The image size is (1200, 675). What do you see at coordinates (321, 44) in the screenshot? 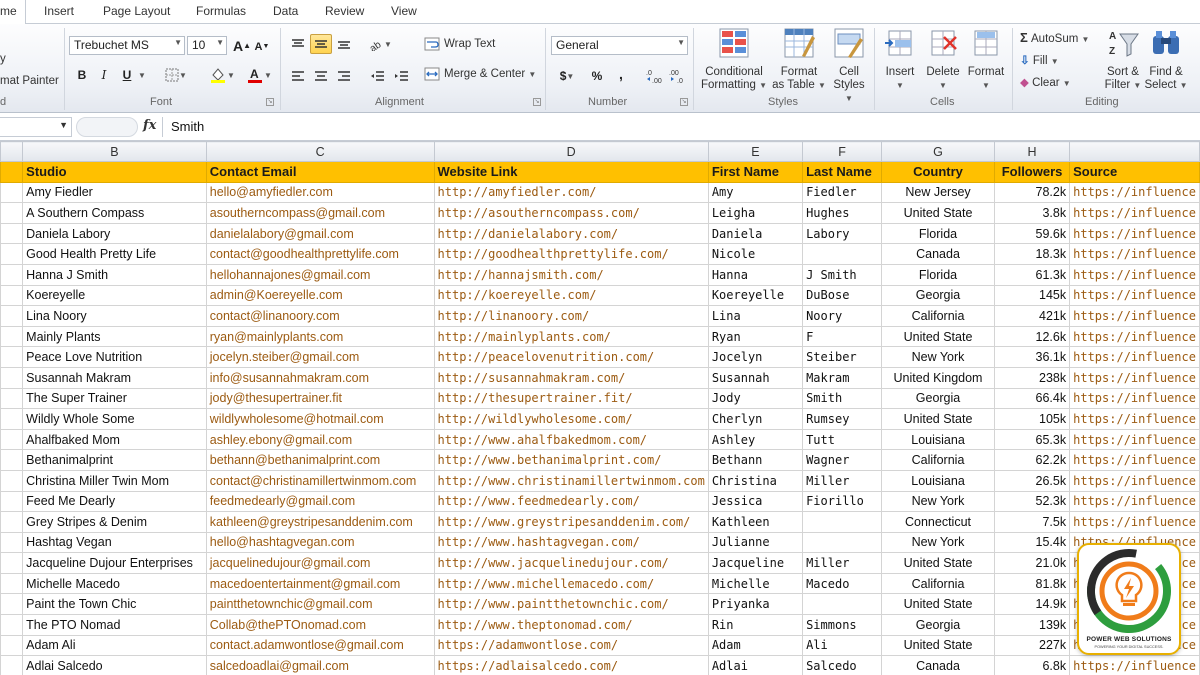
I see `align-middle-icon` at bounding box center [321, 44].